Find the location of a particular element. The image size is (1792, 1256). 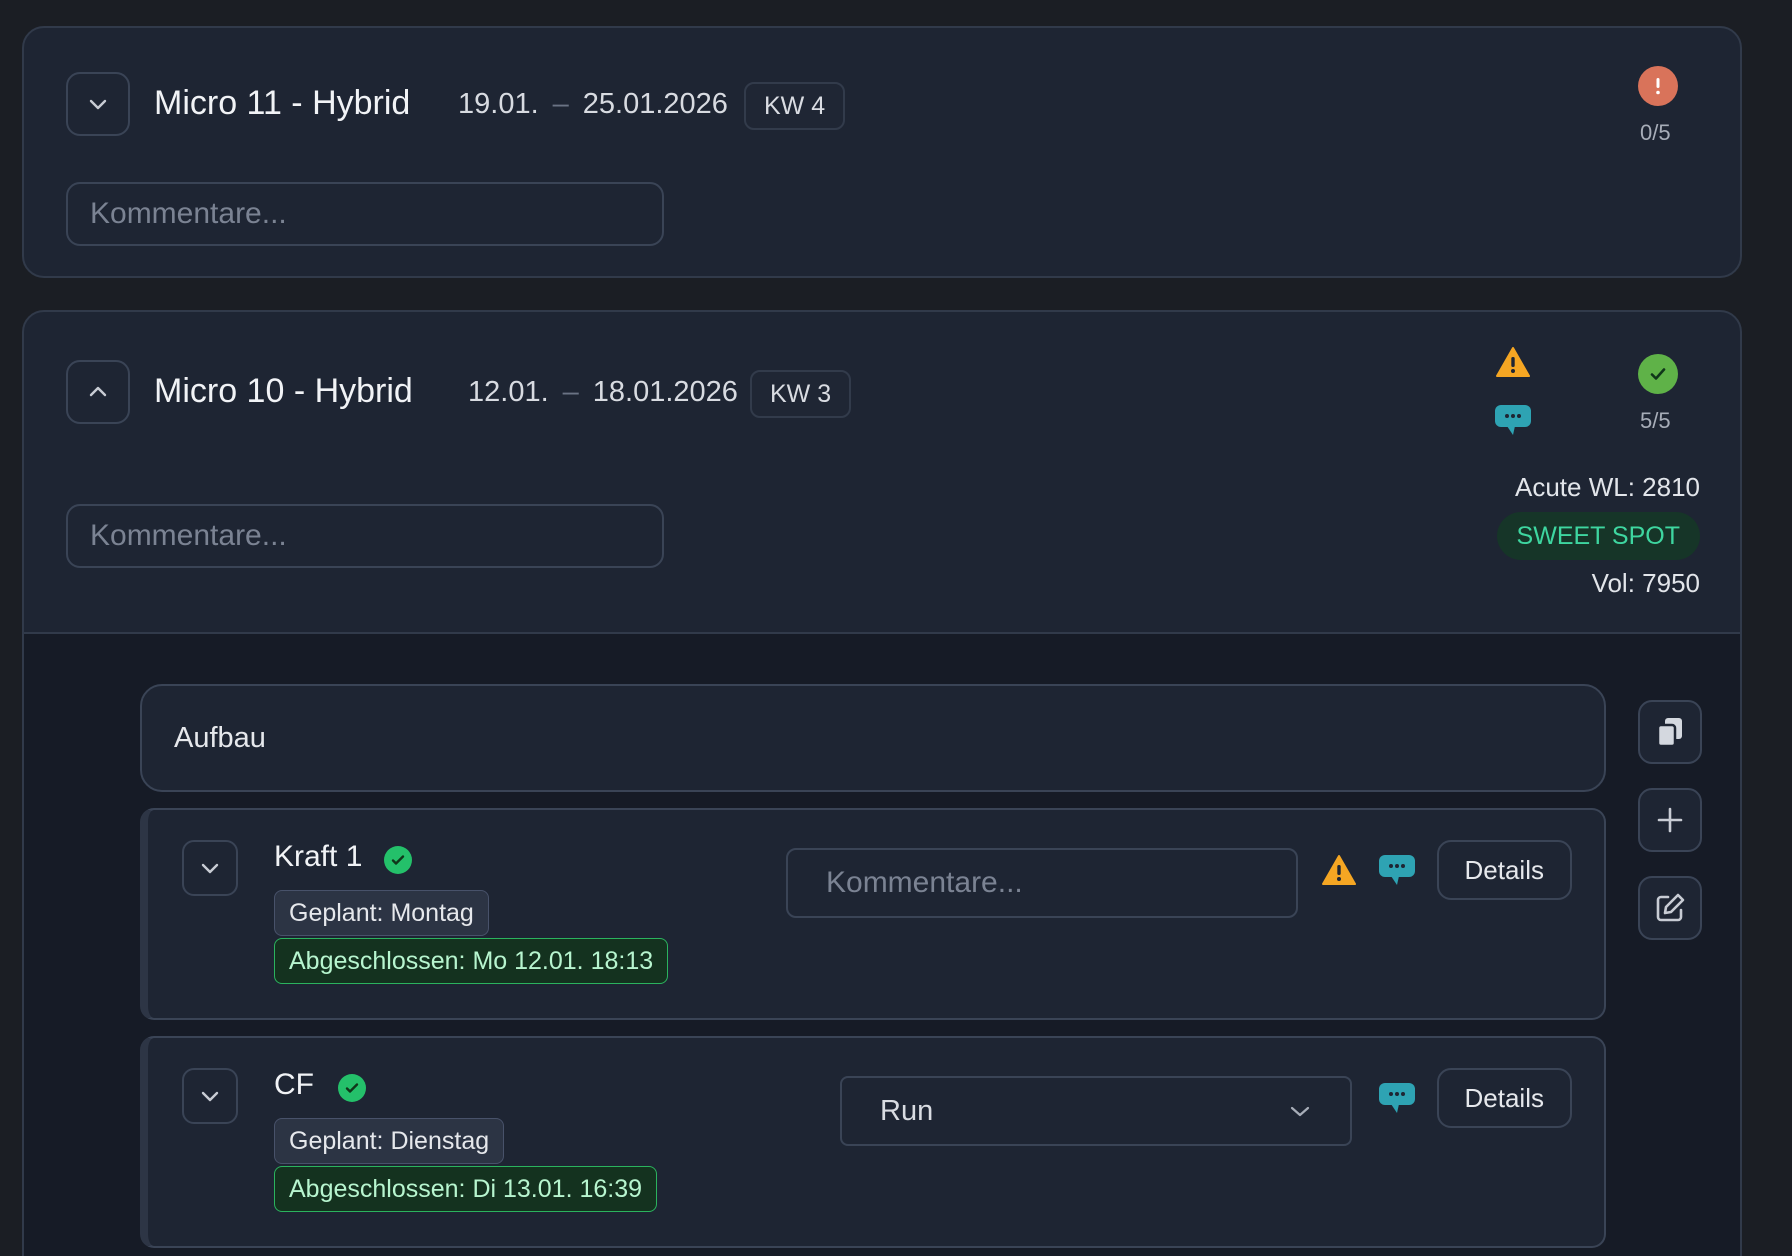

workout-name: CF is located at coordinates (294, 1084).